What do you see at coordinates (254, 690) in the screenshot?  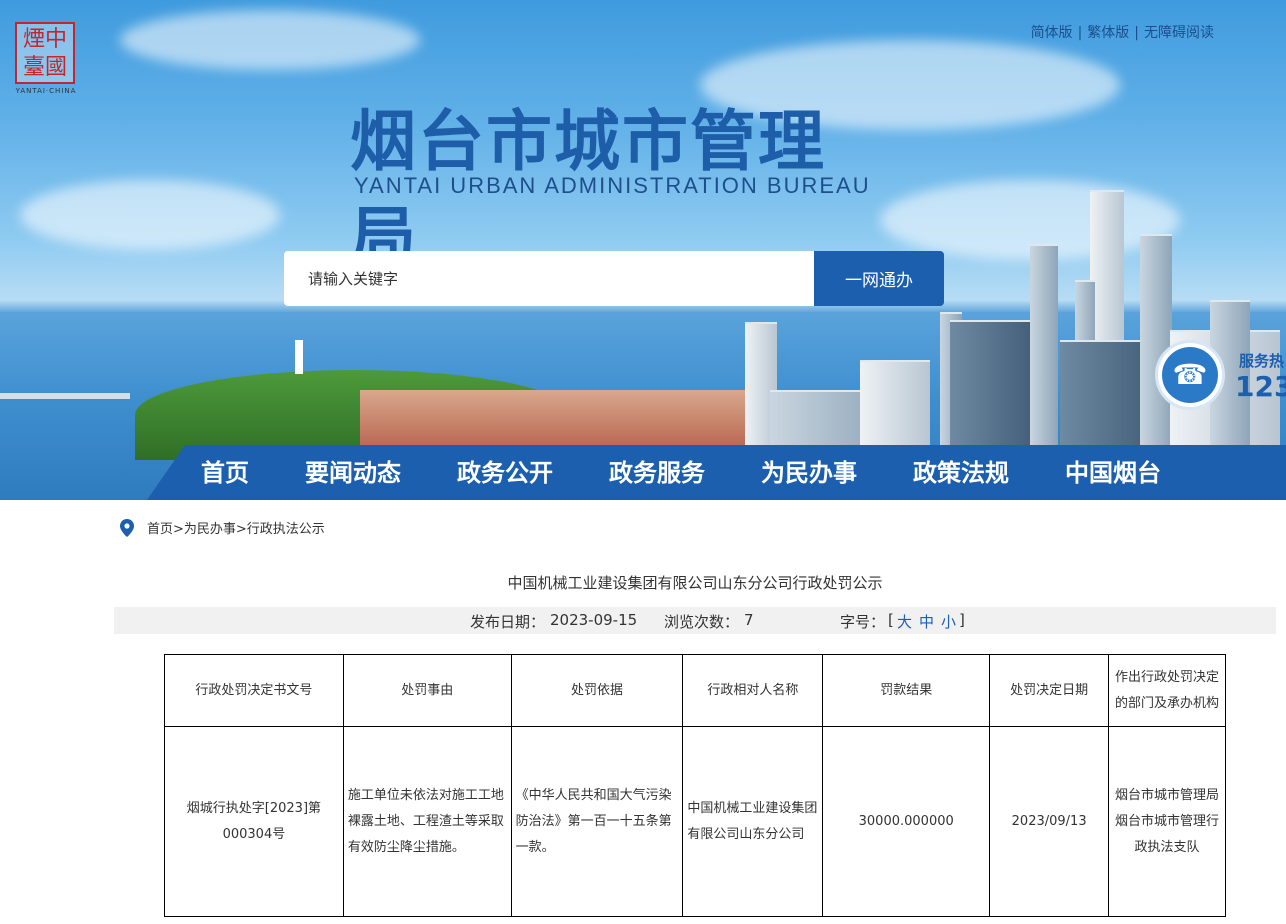 I see `table-header: 行政处罚决定书文号` at bounding box center [254, 690].